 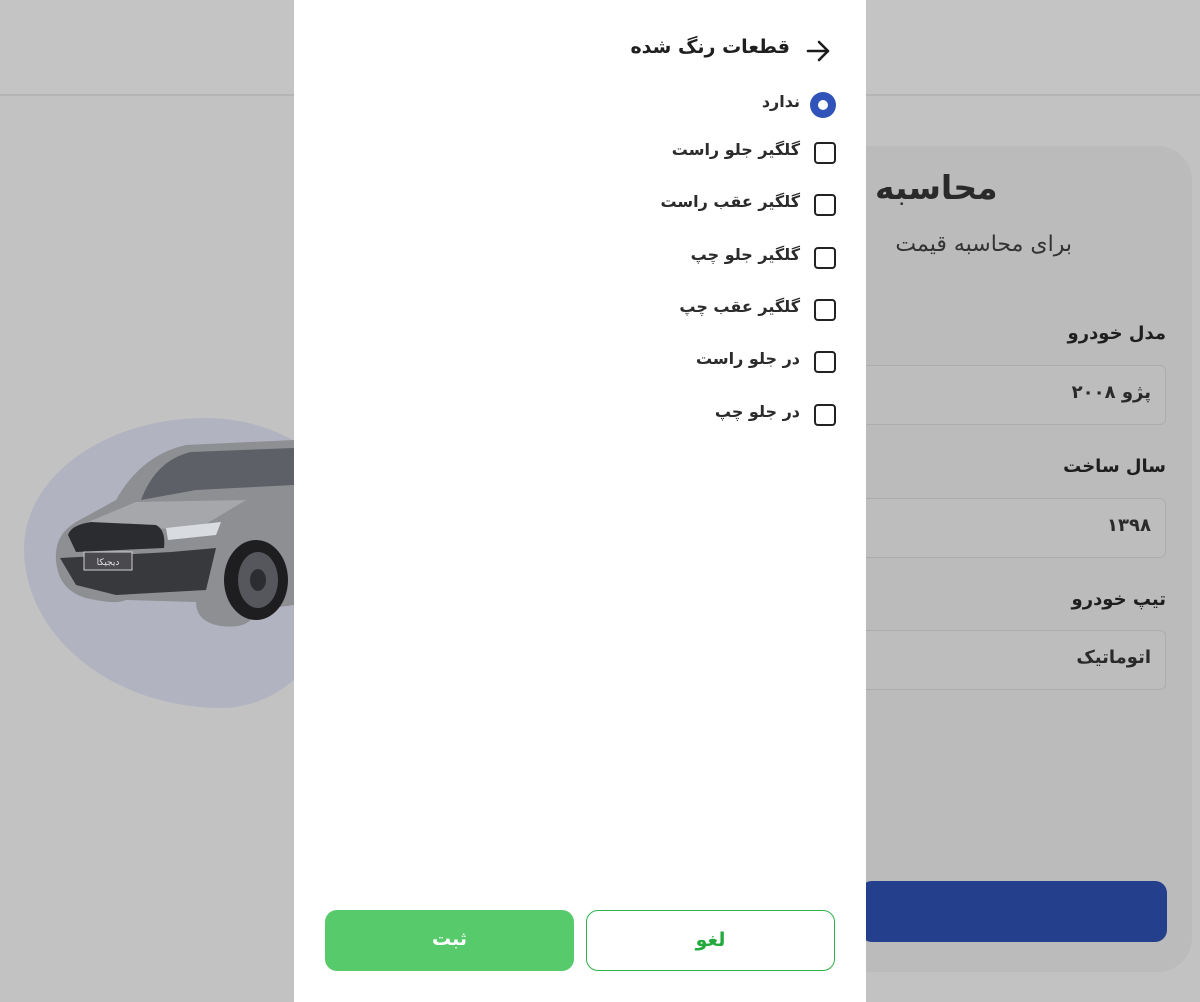 What do you see at coordinates (710, 940) in the screenshot?
I see `cancel-button: لغو` at bounding box center [710, 940].